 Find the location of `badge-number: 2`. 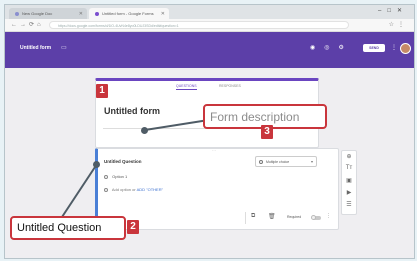

badge-number: 2 is located at coordinates (133, 227).